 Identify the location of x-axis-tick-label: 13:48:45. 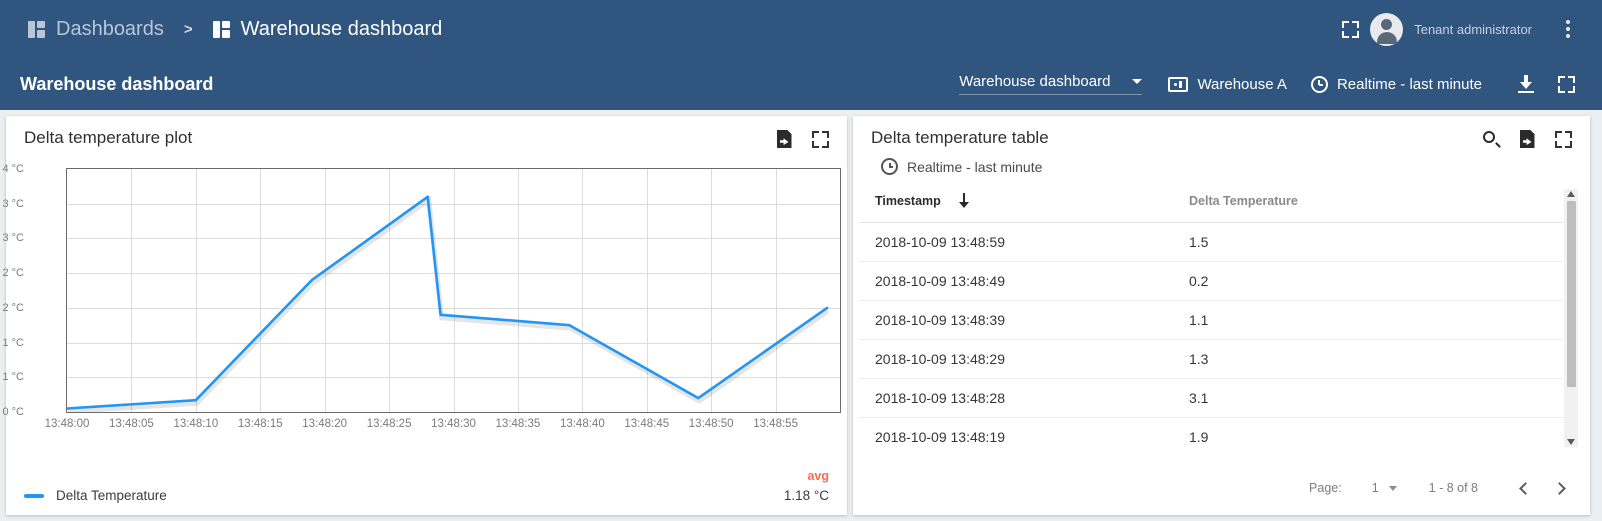
(647, 424).